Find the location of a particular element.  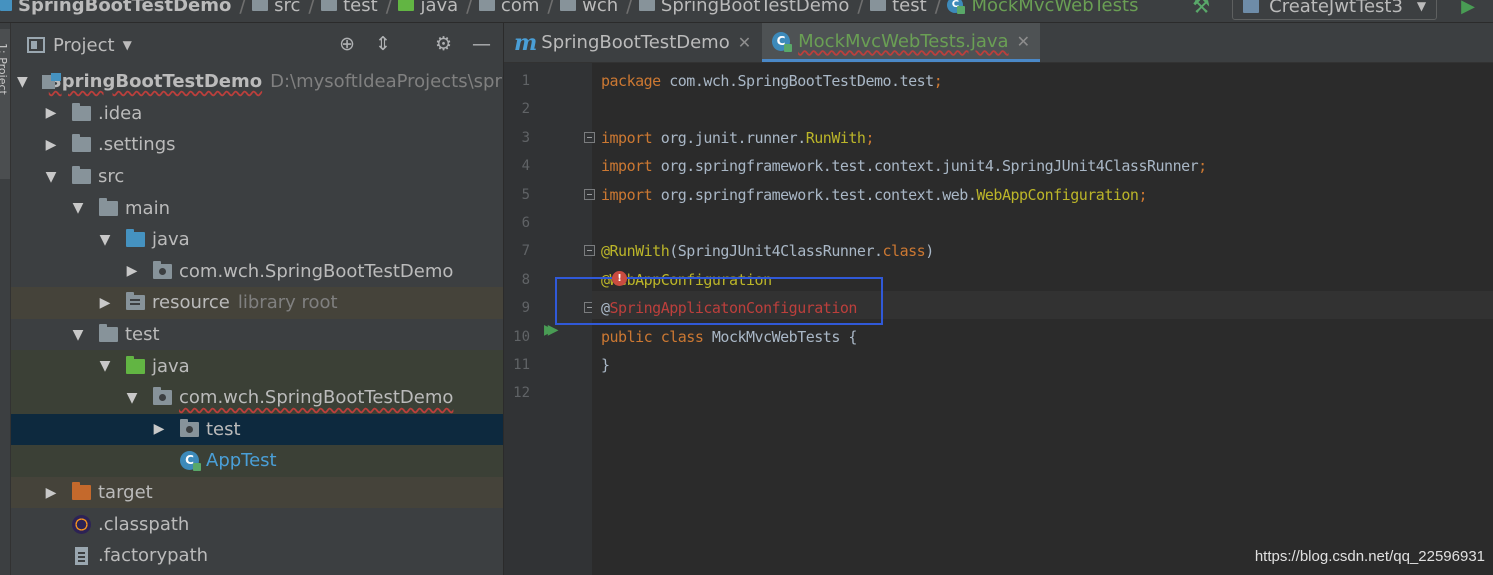

chevron-right-icon: / is located at coordinates (551, 8).